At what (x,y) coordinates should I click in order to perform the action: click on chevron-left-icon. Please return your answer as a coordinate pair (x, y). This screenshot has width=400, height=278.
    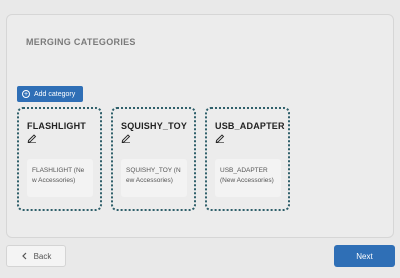
    Looking at the image, I should click on (24, 256).